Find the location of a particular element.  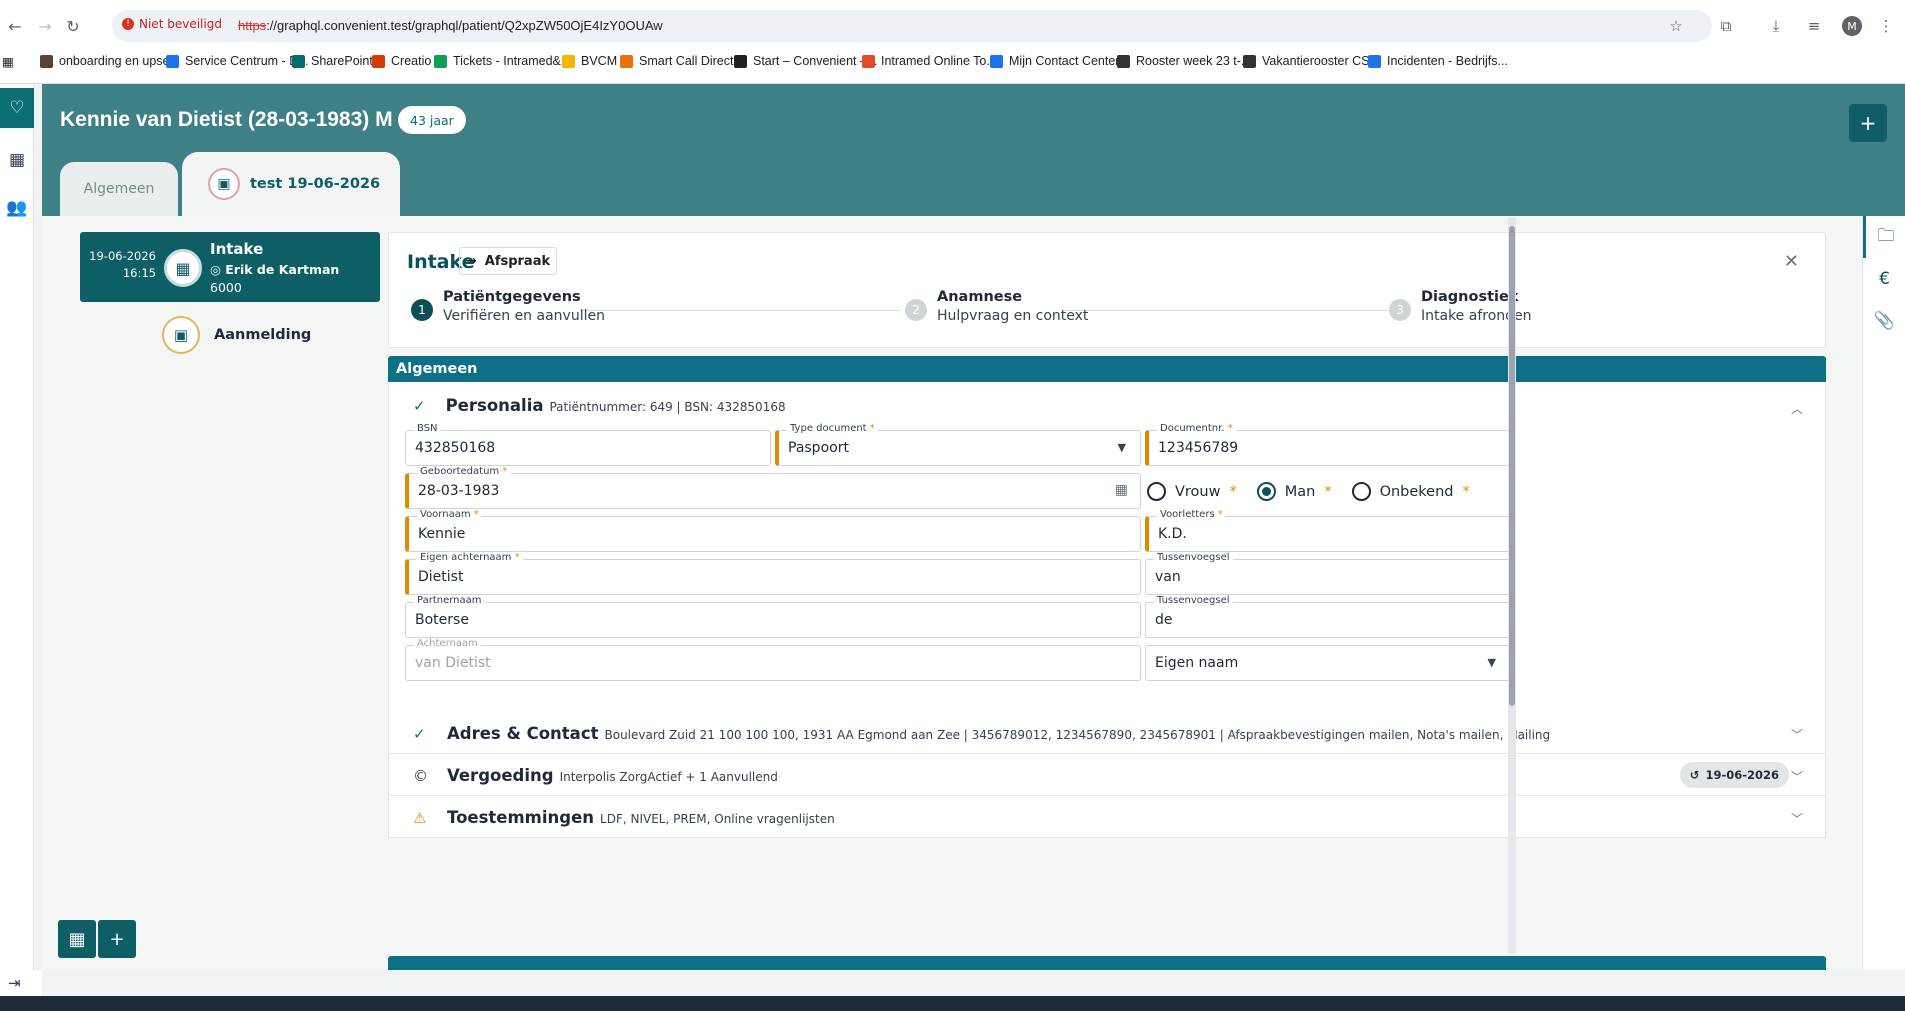

gender-radio-man: Man * is located at coordinates (1294, 491).